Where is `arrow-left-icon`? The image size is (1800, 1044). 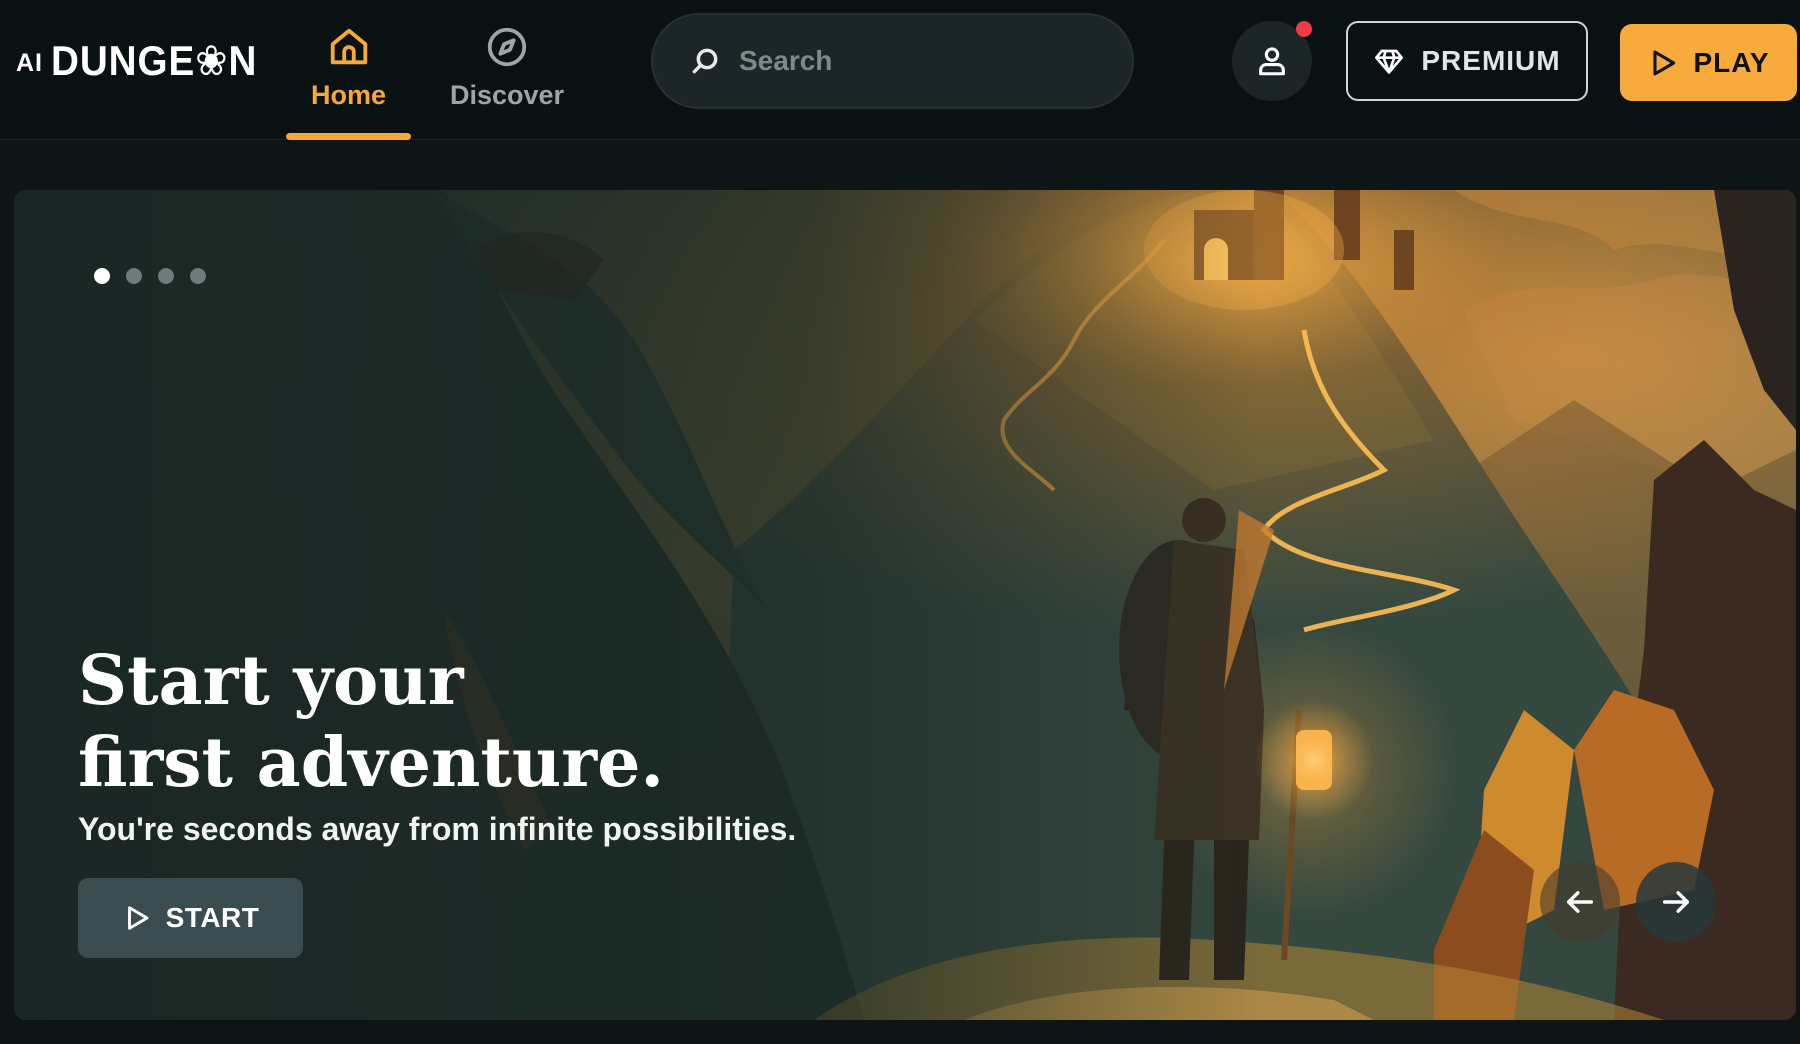
arrow-left-icon is located at coordinates (1580, 902).